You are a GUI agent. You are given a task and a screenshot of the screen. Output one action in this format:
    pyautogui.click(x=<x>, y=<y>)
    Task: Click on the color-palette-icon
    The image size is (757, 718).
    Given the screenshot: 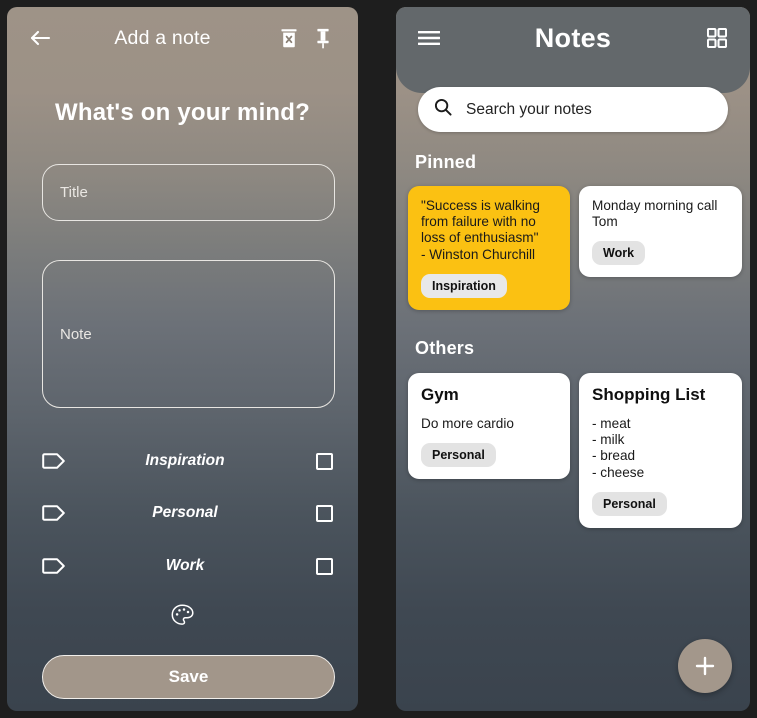 What is the action you would take?
    pyautogui.click(x=182, y=615)
    